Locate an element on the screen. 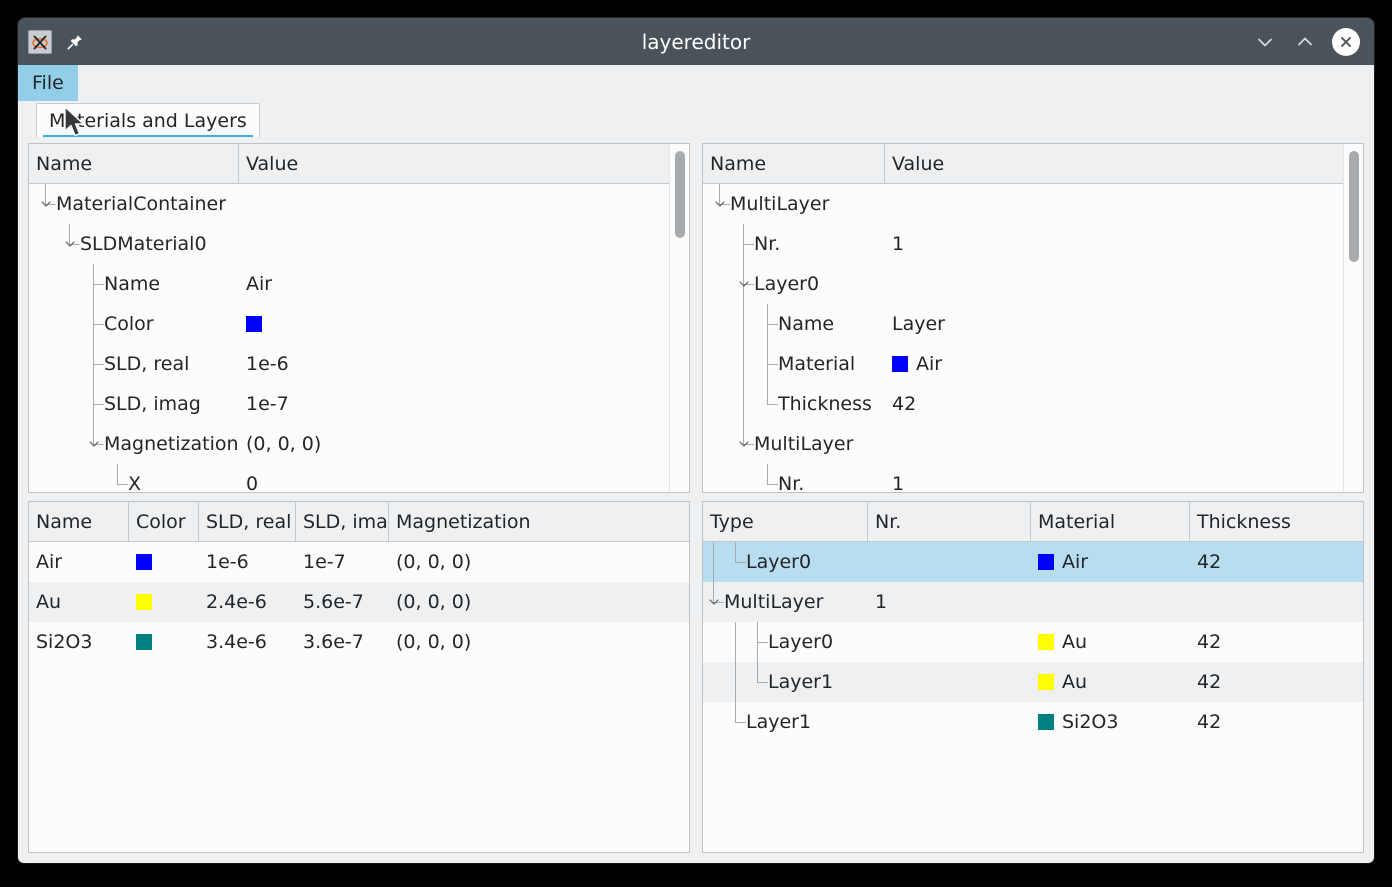 This screenshot has height=887, width=1392. materials-table-header-sld-real: SLD, real is located at coordinates (247, 521).